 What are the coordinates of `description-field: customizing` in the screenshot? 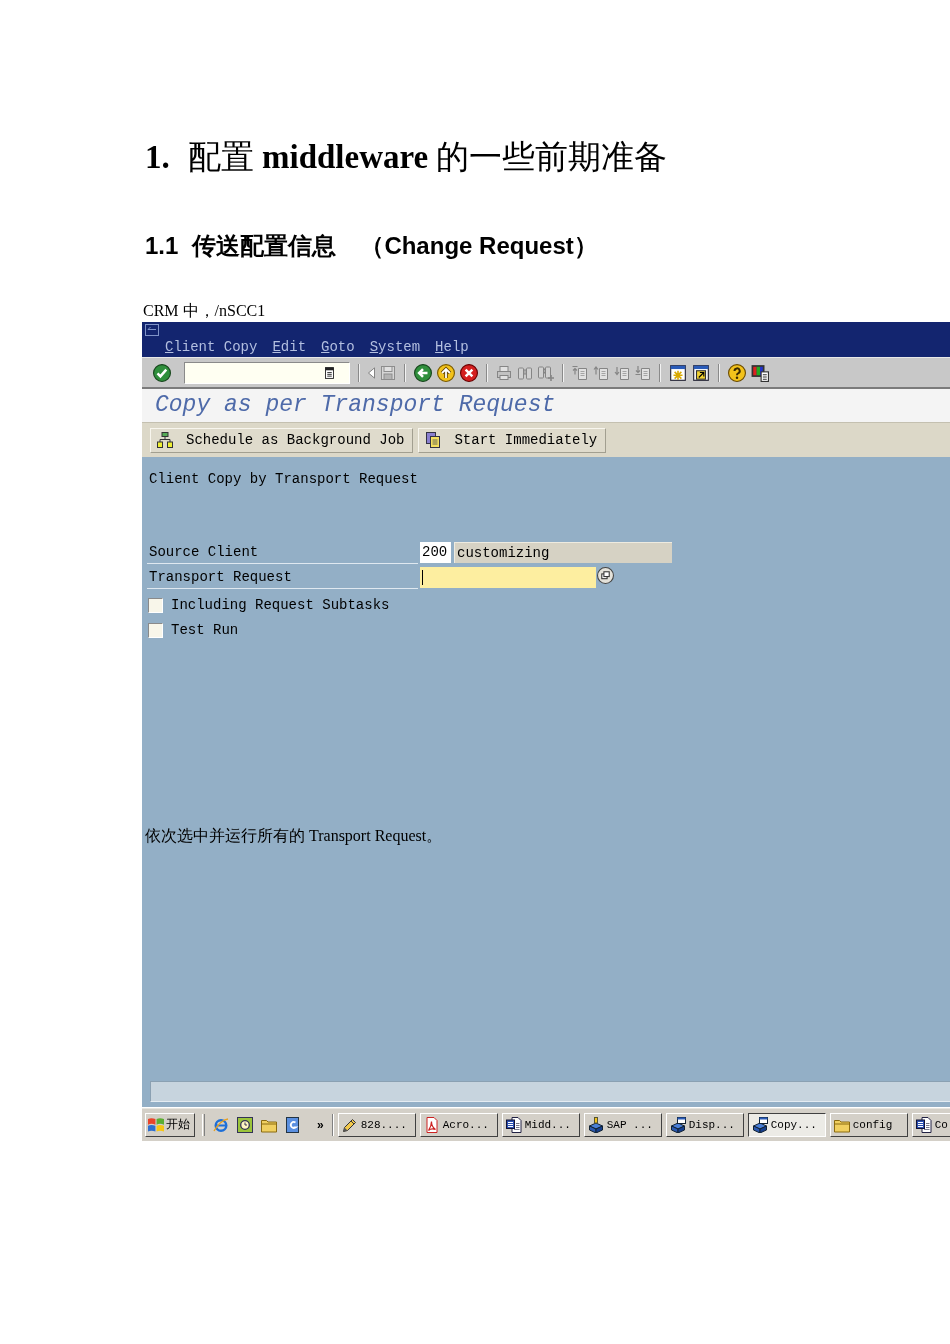 It's located at (563, 552).